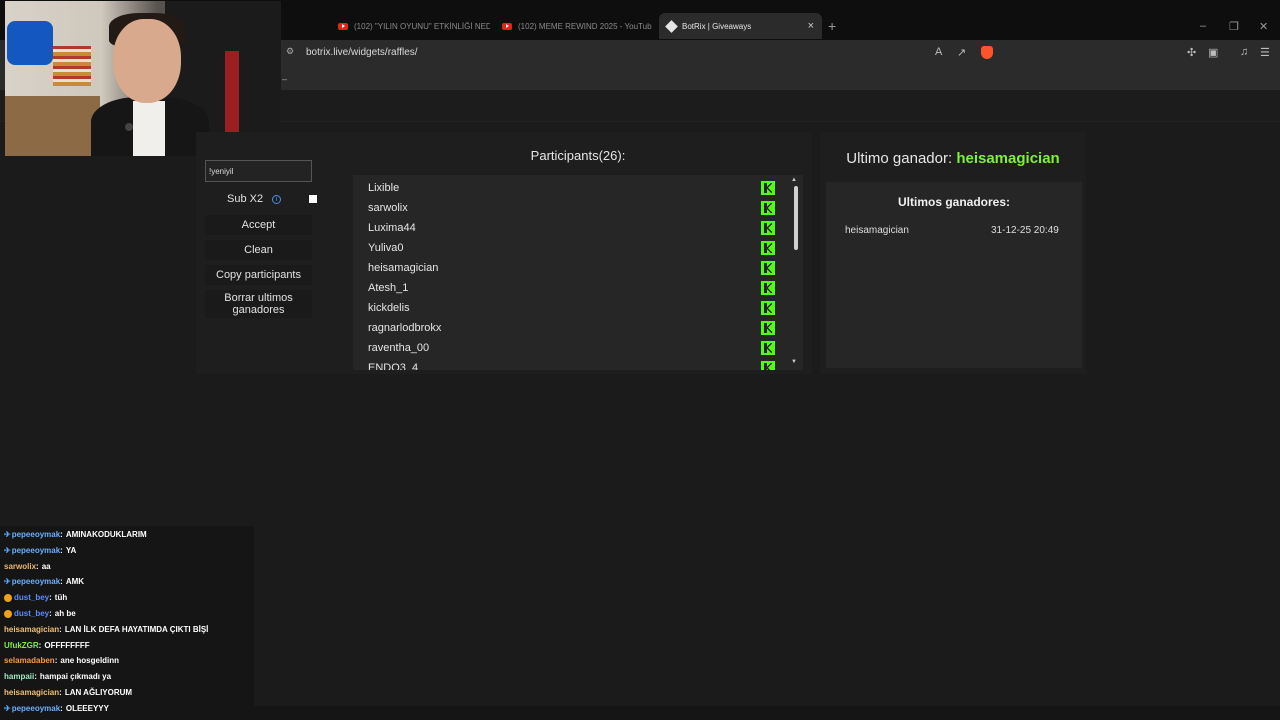 This screenshot has height=720, width=1280. I want to click on chat-message: ✈ pepeeoymak: AMK, so click(44, 581).